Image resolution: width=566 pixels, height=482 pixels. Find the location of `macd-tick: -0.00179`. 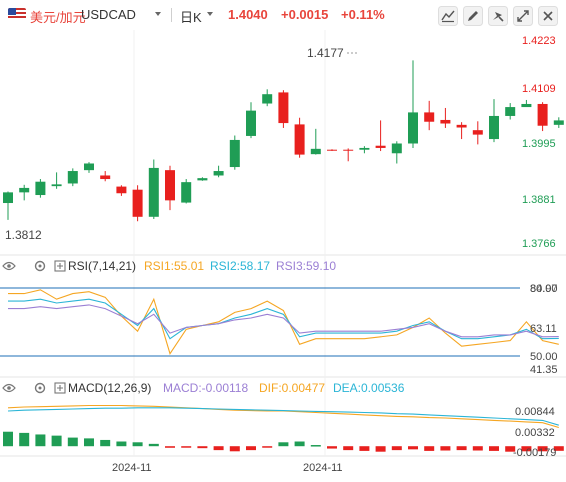

macd-tick: -0.00179 is located at coordinates (534, 453).